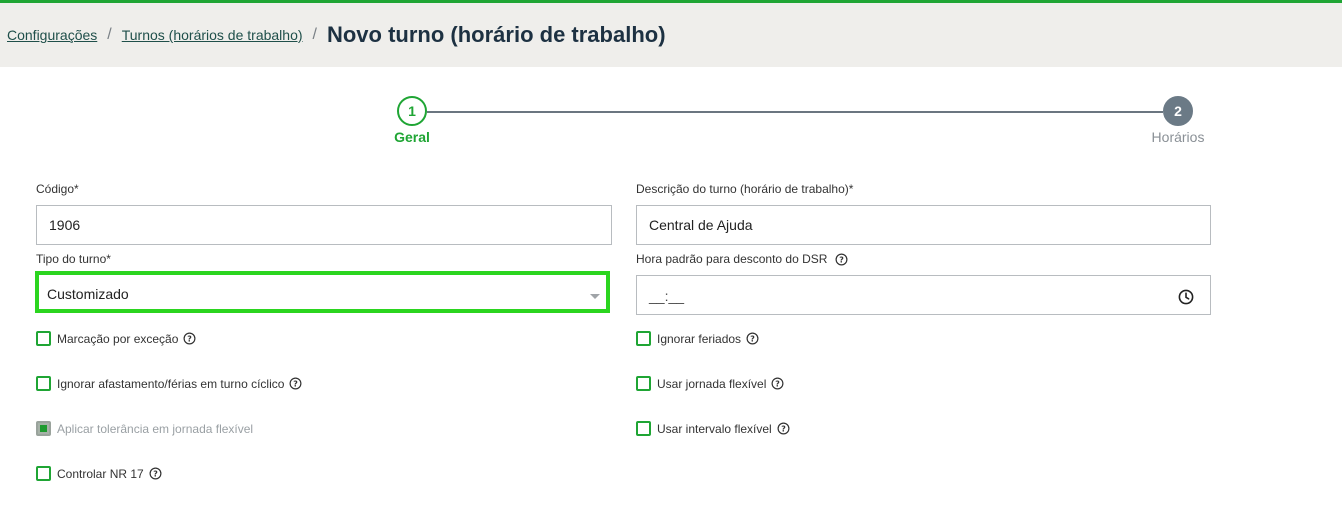  I want to click on checkbox-ignorar-feriados: Ignorar feriados ?, so click(697, 338).